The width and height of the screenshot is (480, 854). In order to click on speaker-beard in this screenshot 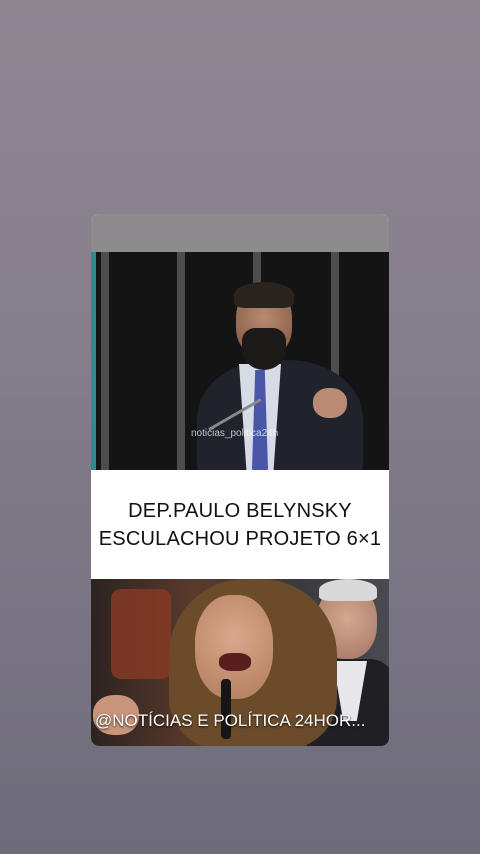, I will do `click(264, 349)`.